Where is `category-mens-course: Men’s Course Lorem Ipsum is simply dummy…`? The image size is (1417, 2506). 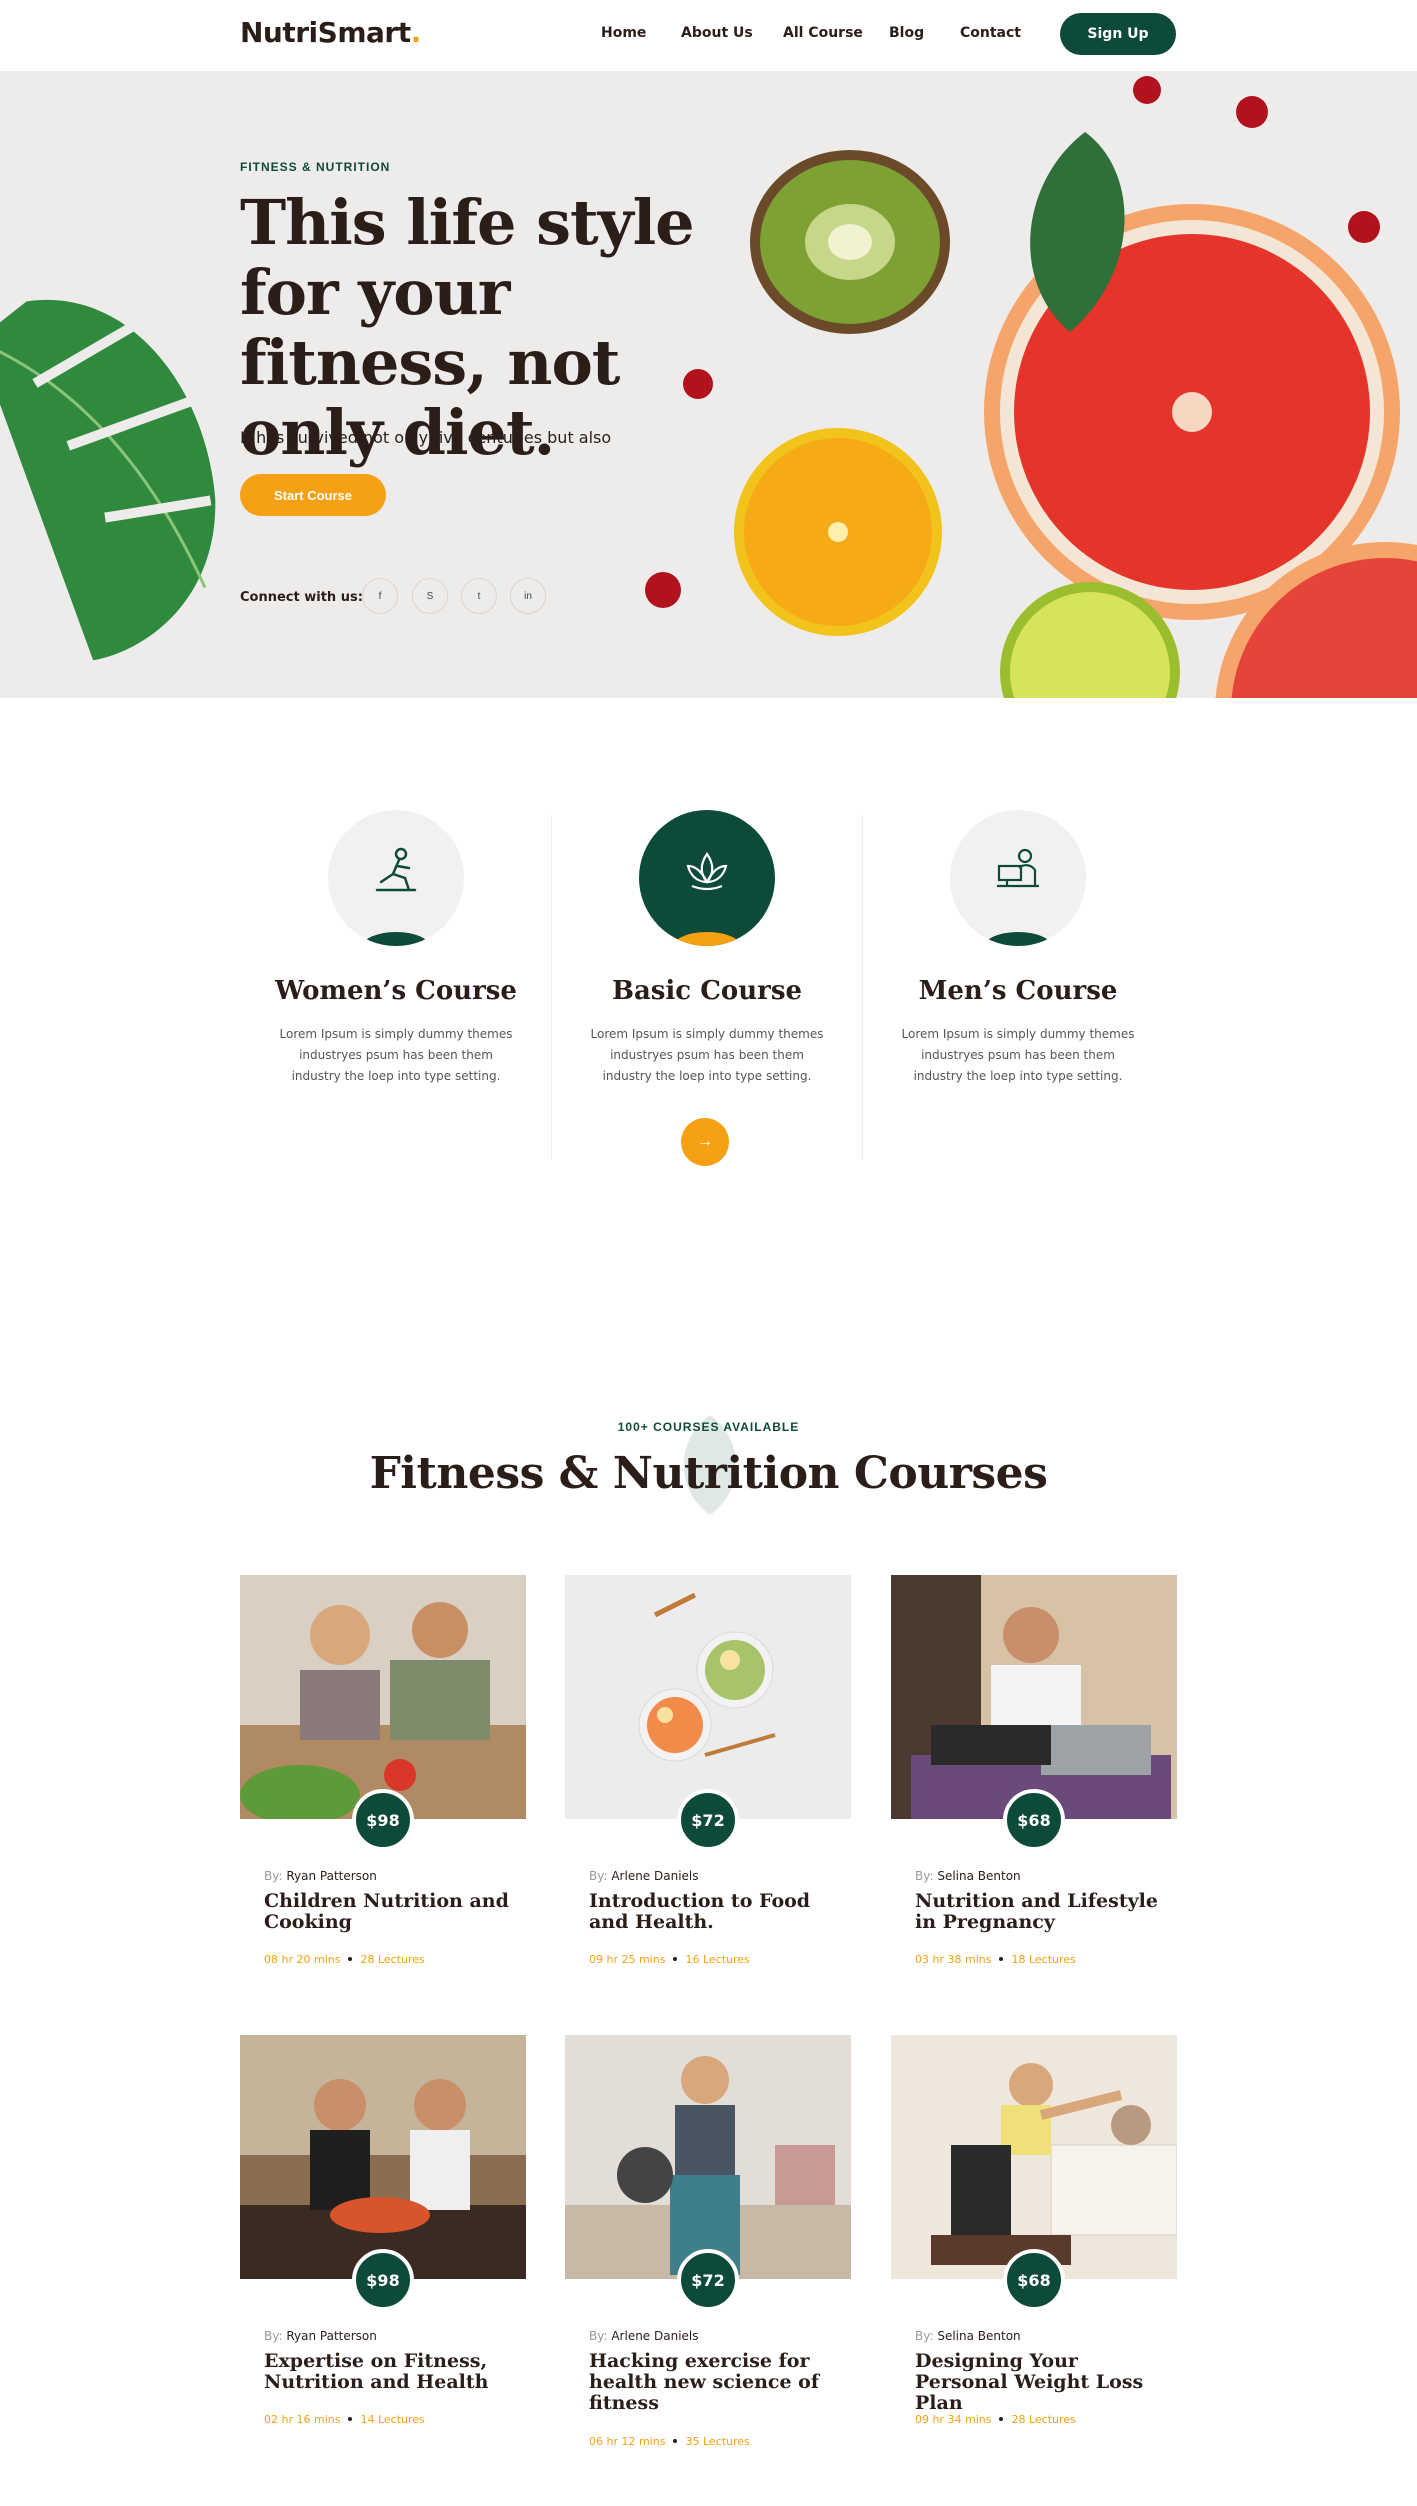 category-mens-course: Men’s Course Lorem Ipsum is simply dummy… is located at coordinates (1018, 970).